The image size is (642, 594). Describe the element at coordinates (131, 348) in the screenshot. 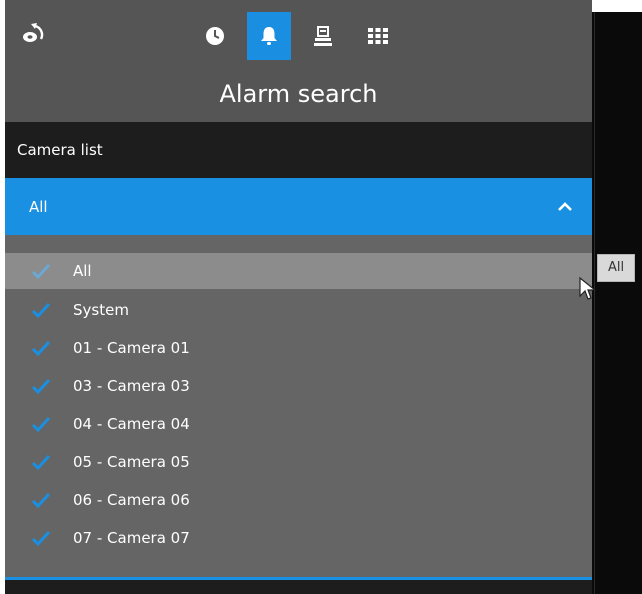

I see `list-item-label: 01 - Camera 01` at that location.